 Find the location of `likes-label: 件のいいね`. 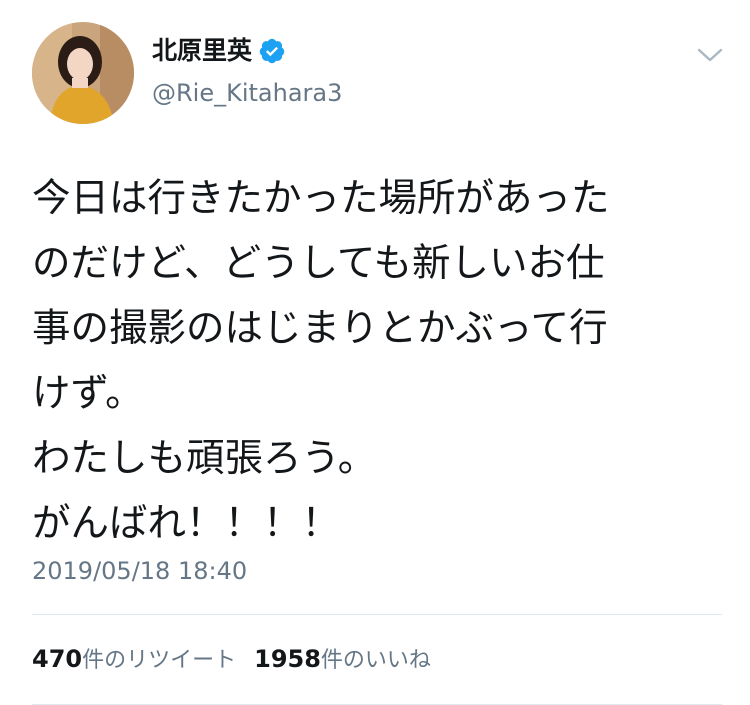

likes-label: 件のいいね is located at coordinates (375, 660).